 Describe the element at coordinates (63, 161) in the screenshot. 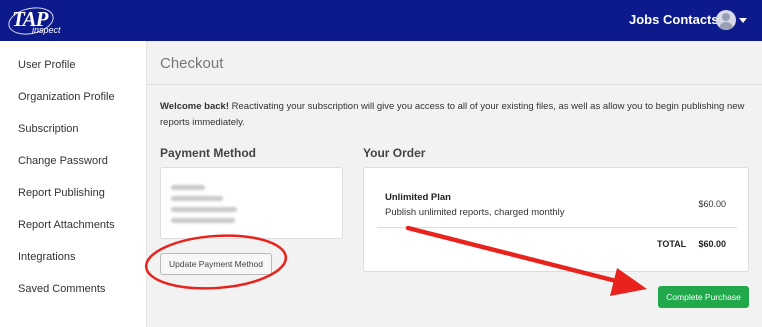

I see `sidebar-item-change-password: Change Password` at that location.